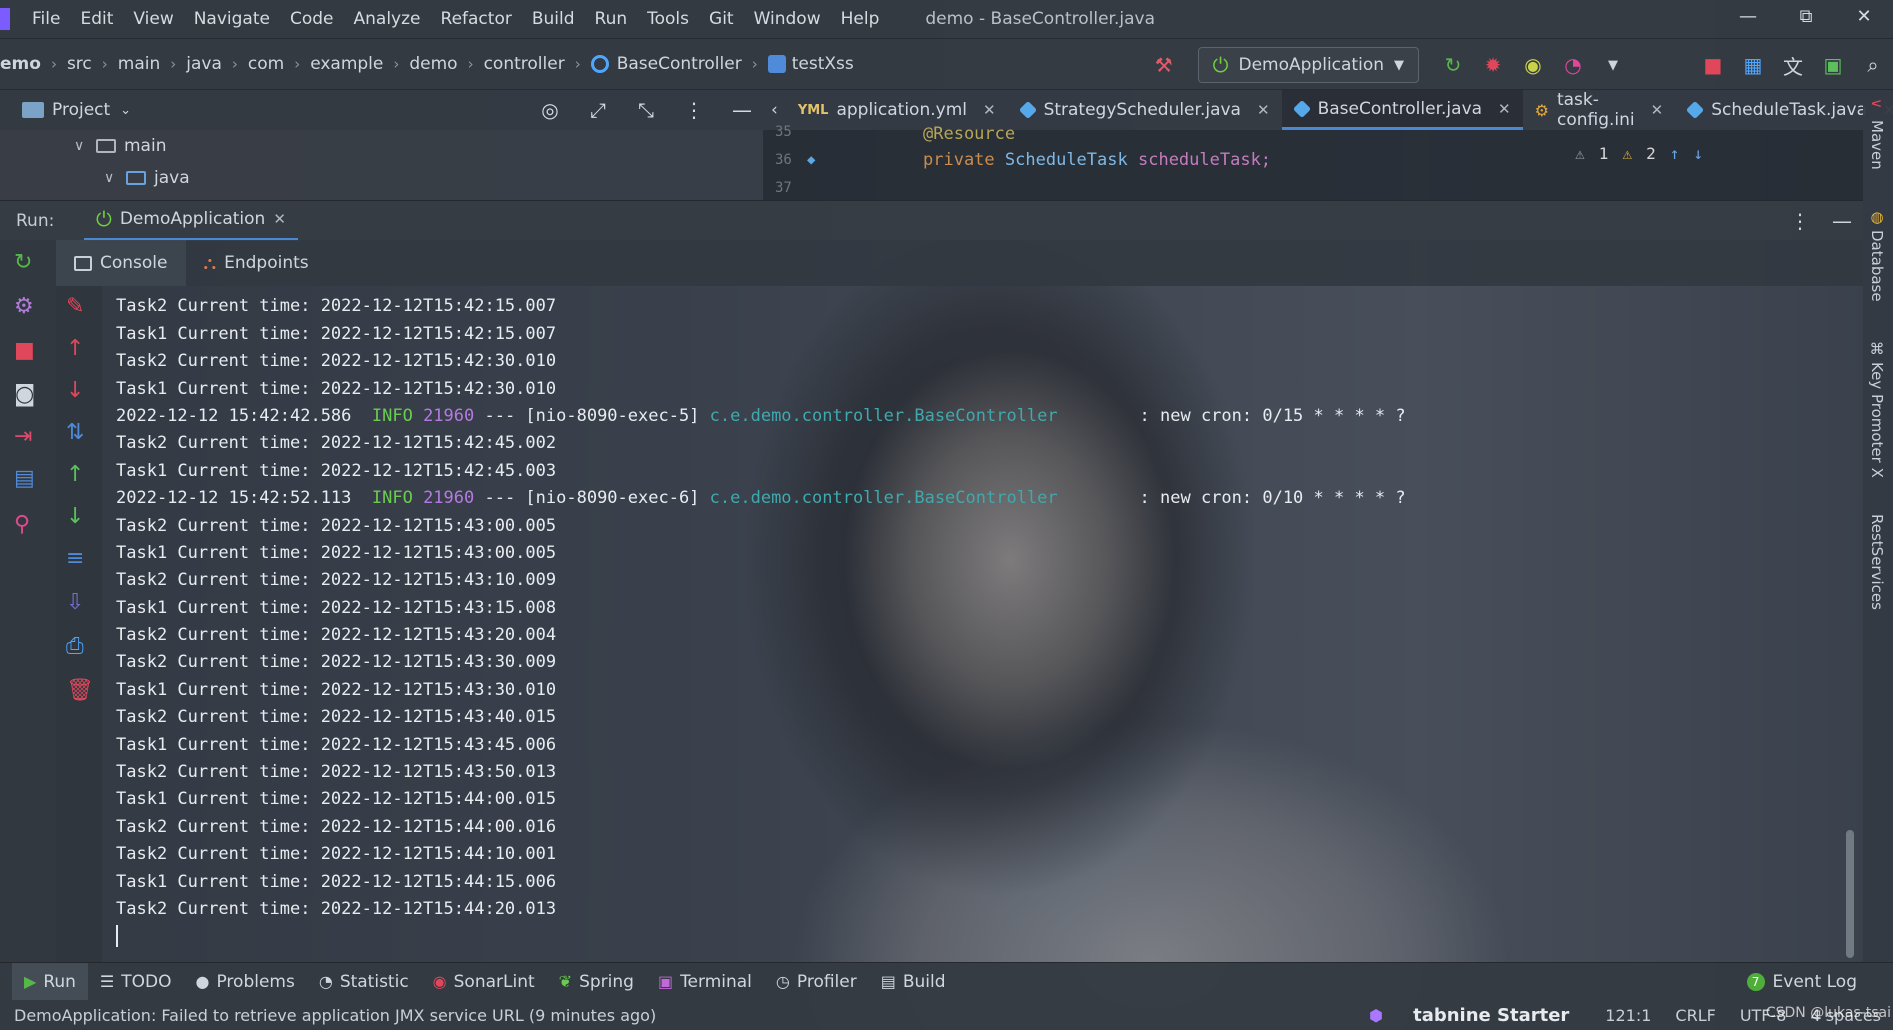 Image resolution: width=1893 pixels, height=1030 pixels. I want to click on menu-analyze: Analyze, so click(387, 19).